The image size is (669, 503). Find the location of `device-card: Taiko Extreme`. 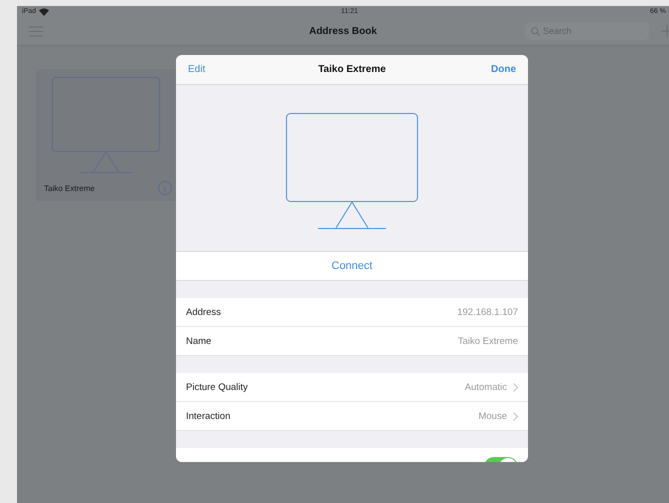

device-card: Taiko Extreme is located at coordinates (106, 135).